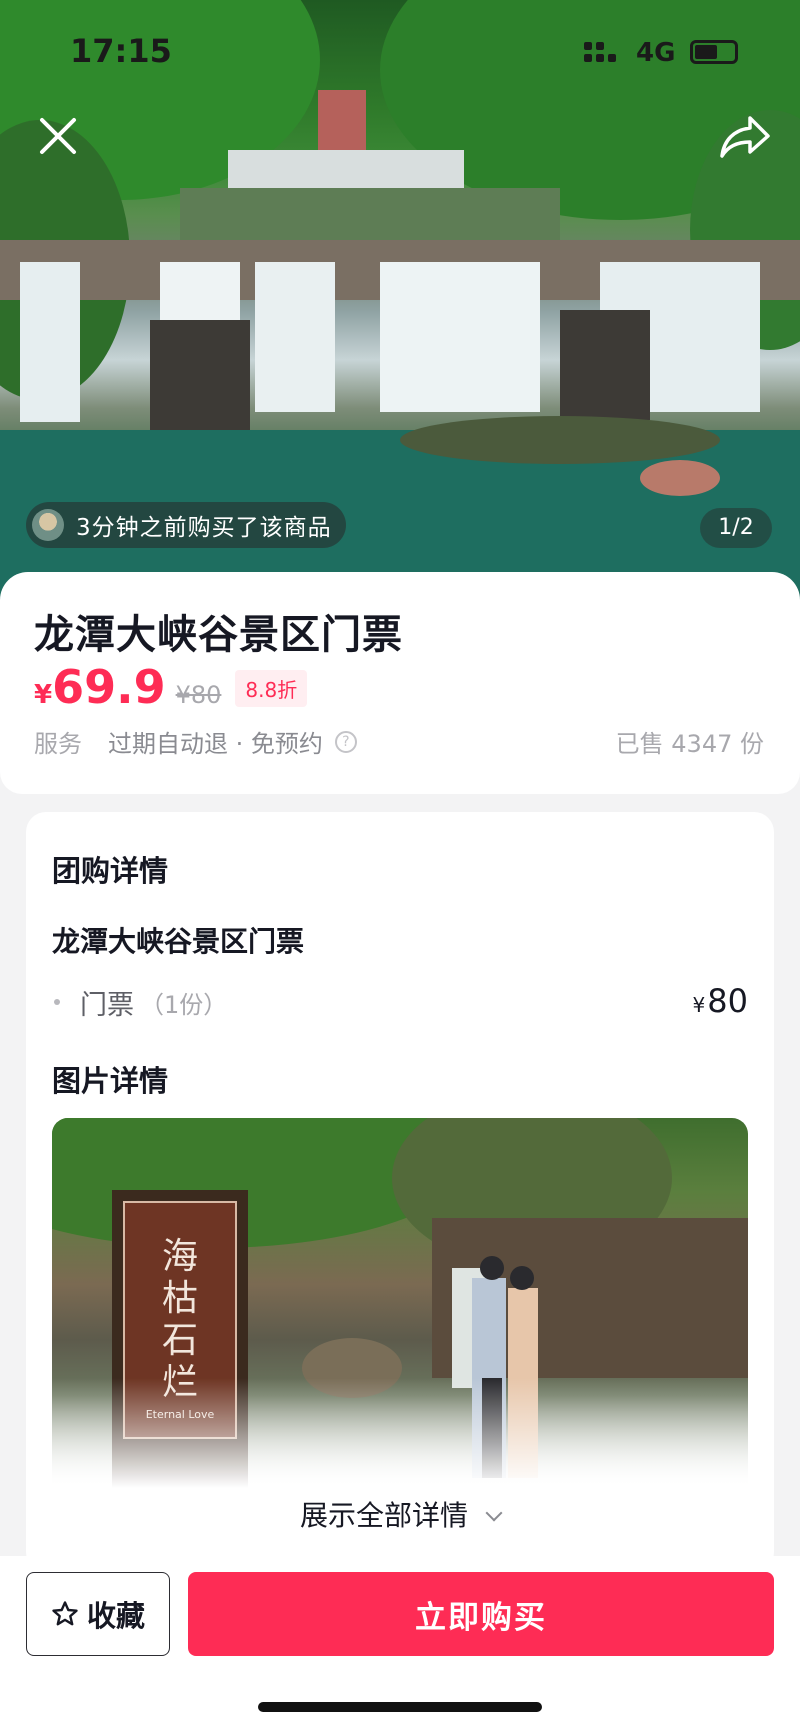  What do you see at coordinates (110, 871) in the screenshot?
I see `group-details-title: 团购详情` at bounding box center [110, 871].